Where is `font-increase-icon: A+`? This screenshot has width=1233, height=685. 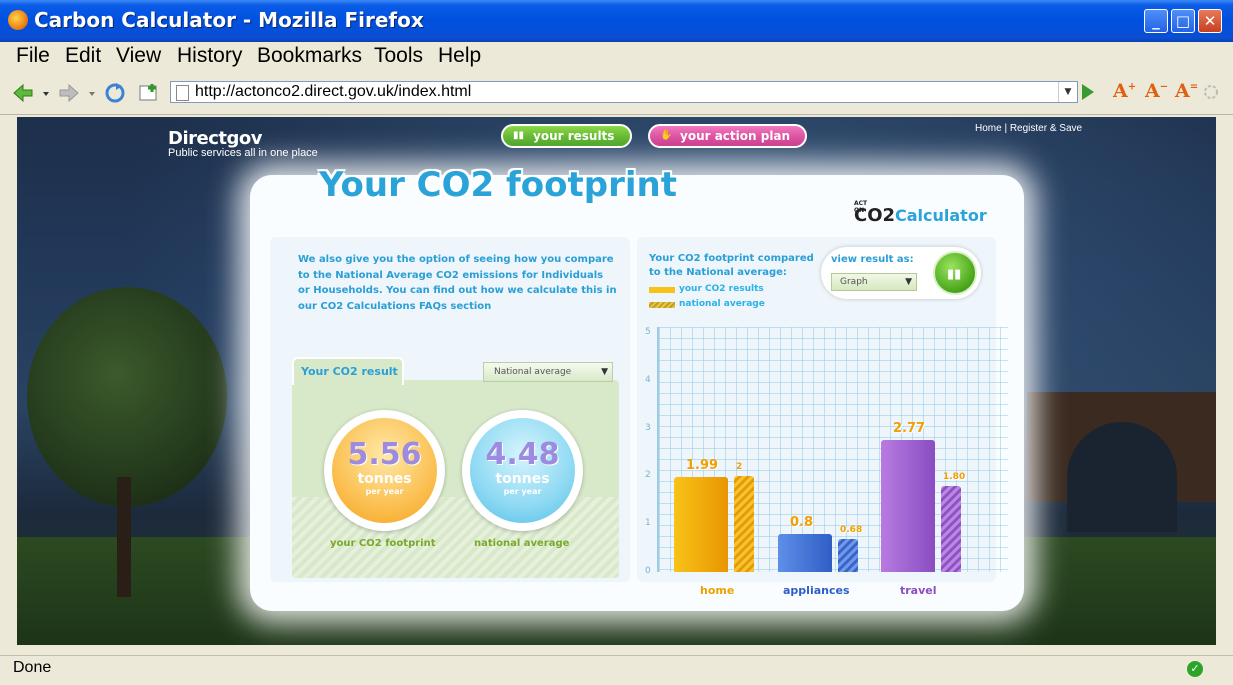
font-increase-icon: A+ is located at coordinates (1124, 91).